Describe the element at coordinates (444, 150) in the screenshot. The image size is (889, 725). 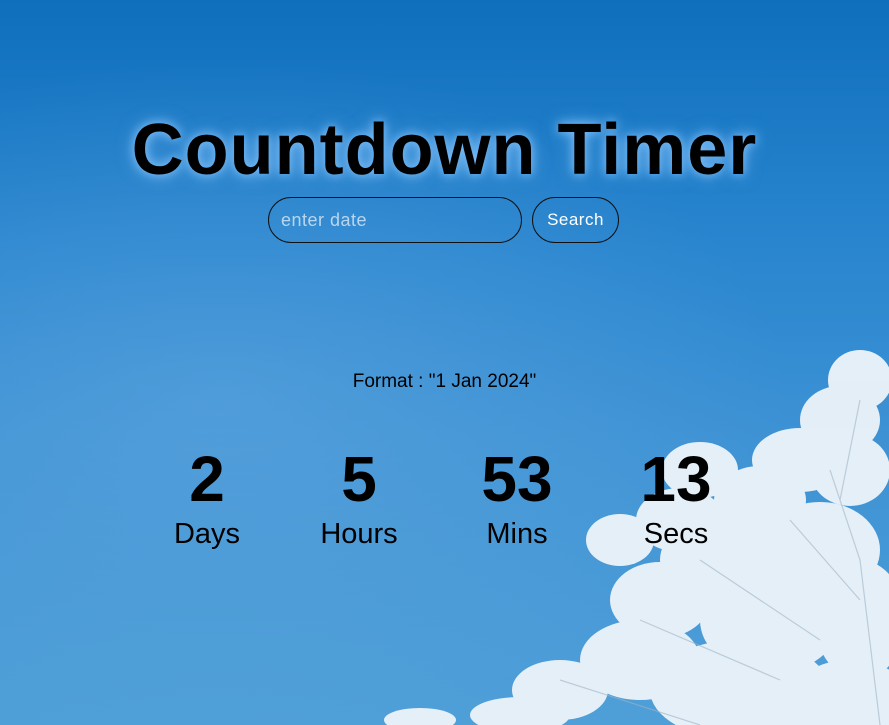
I see `page-title: Countdown Timer` at that location.